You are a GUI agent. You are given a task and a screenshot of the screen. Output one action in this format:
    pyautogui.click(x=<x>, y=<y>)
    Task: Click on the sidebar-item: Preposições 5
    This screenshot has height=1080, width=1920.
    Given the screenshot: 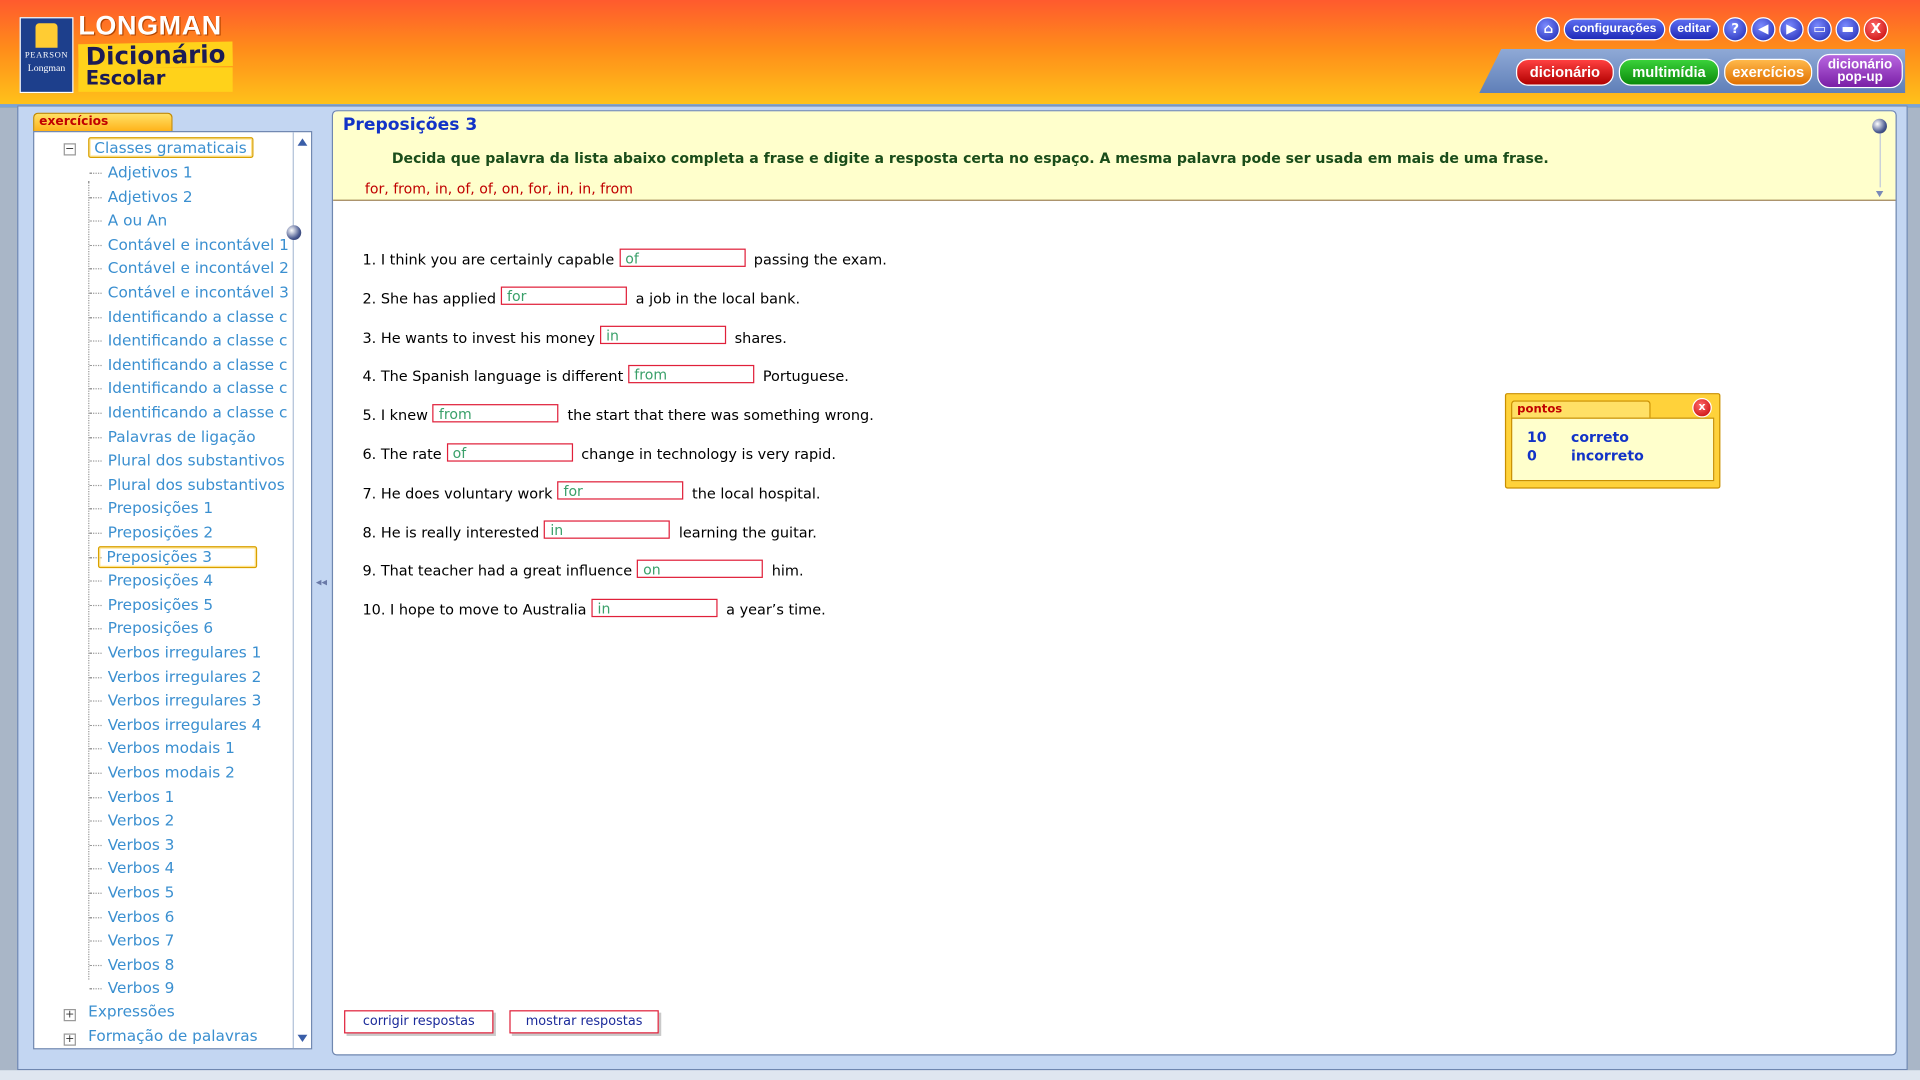 What is the action you would take?
    pyautogui.click(x=200, y=605)
    